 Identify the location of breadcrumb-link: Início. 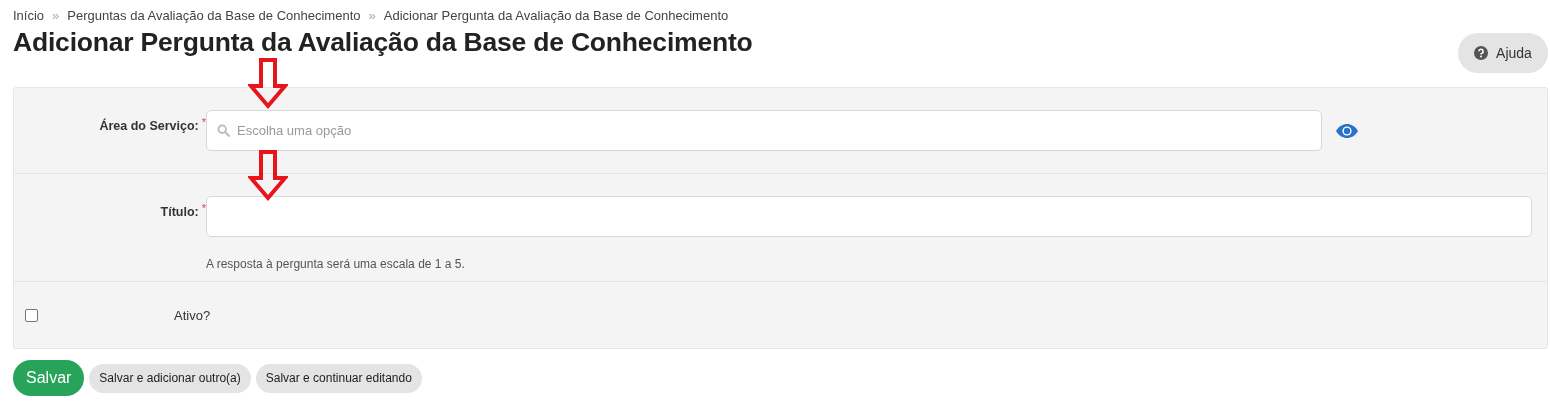
(29, 15).